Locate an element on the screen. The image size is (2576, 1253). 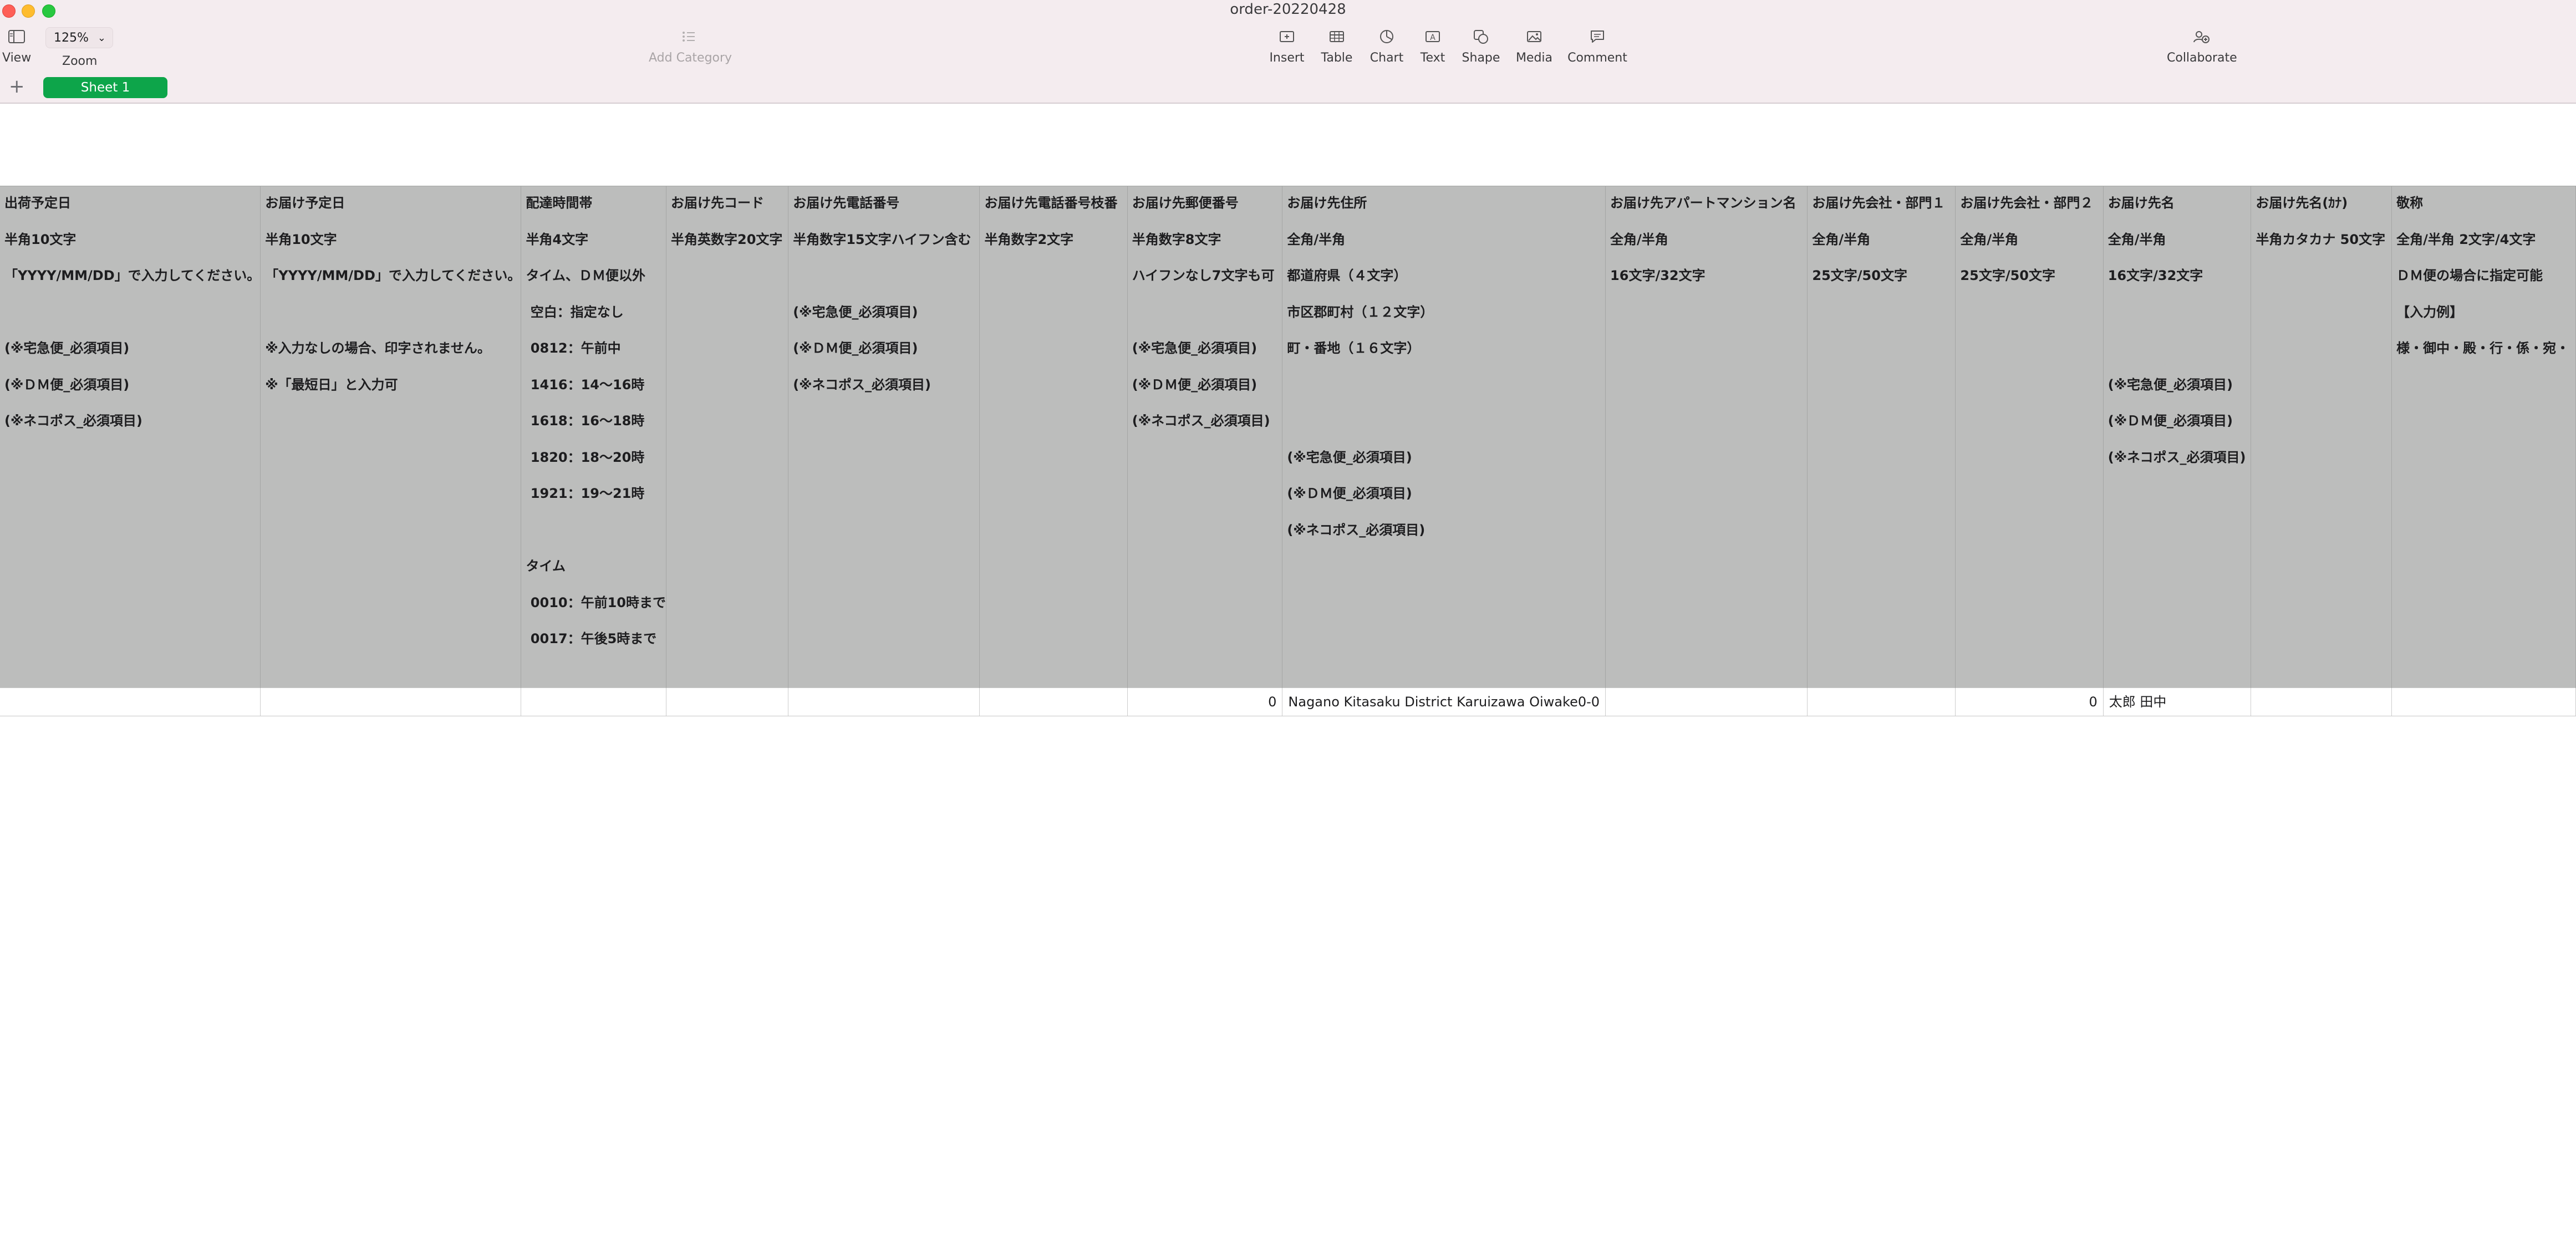
insert-icon is located at coordinates (1287, 37).